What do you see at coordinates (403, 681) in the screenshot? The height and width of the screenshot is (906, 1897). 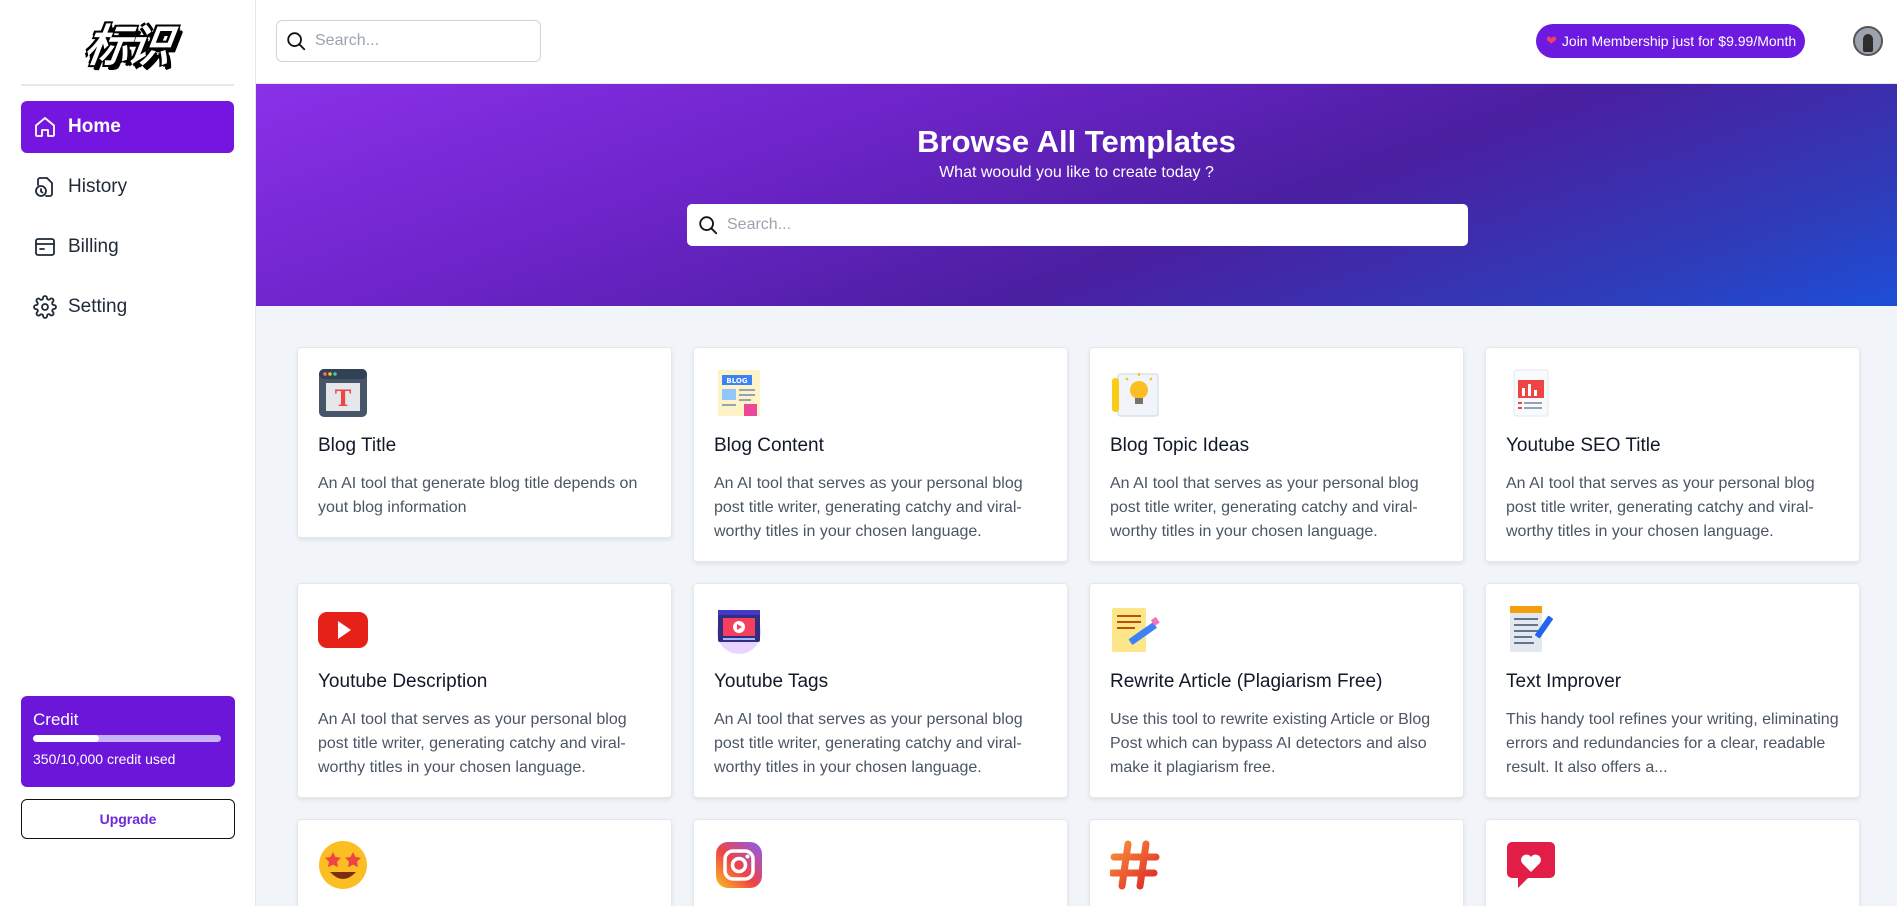 I see `template-title: Youtube Description` at bounding box center [403, 681].